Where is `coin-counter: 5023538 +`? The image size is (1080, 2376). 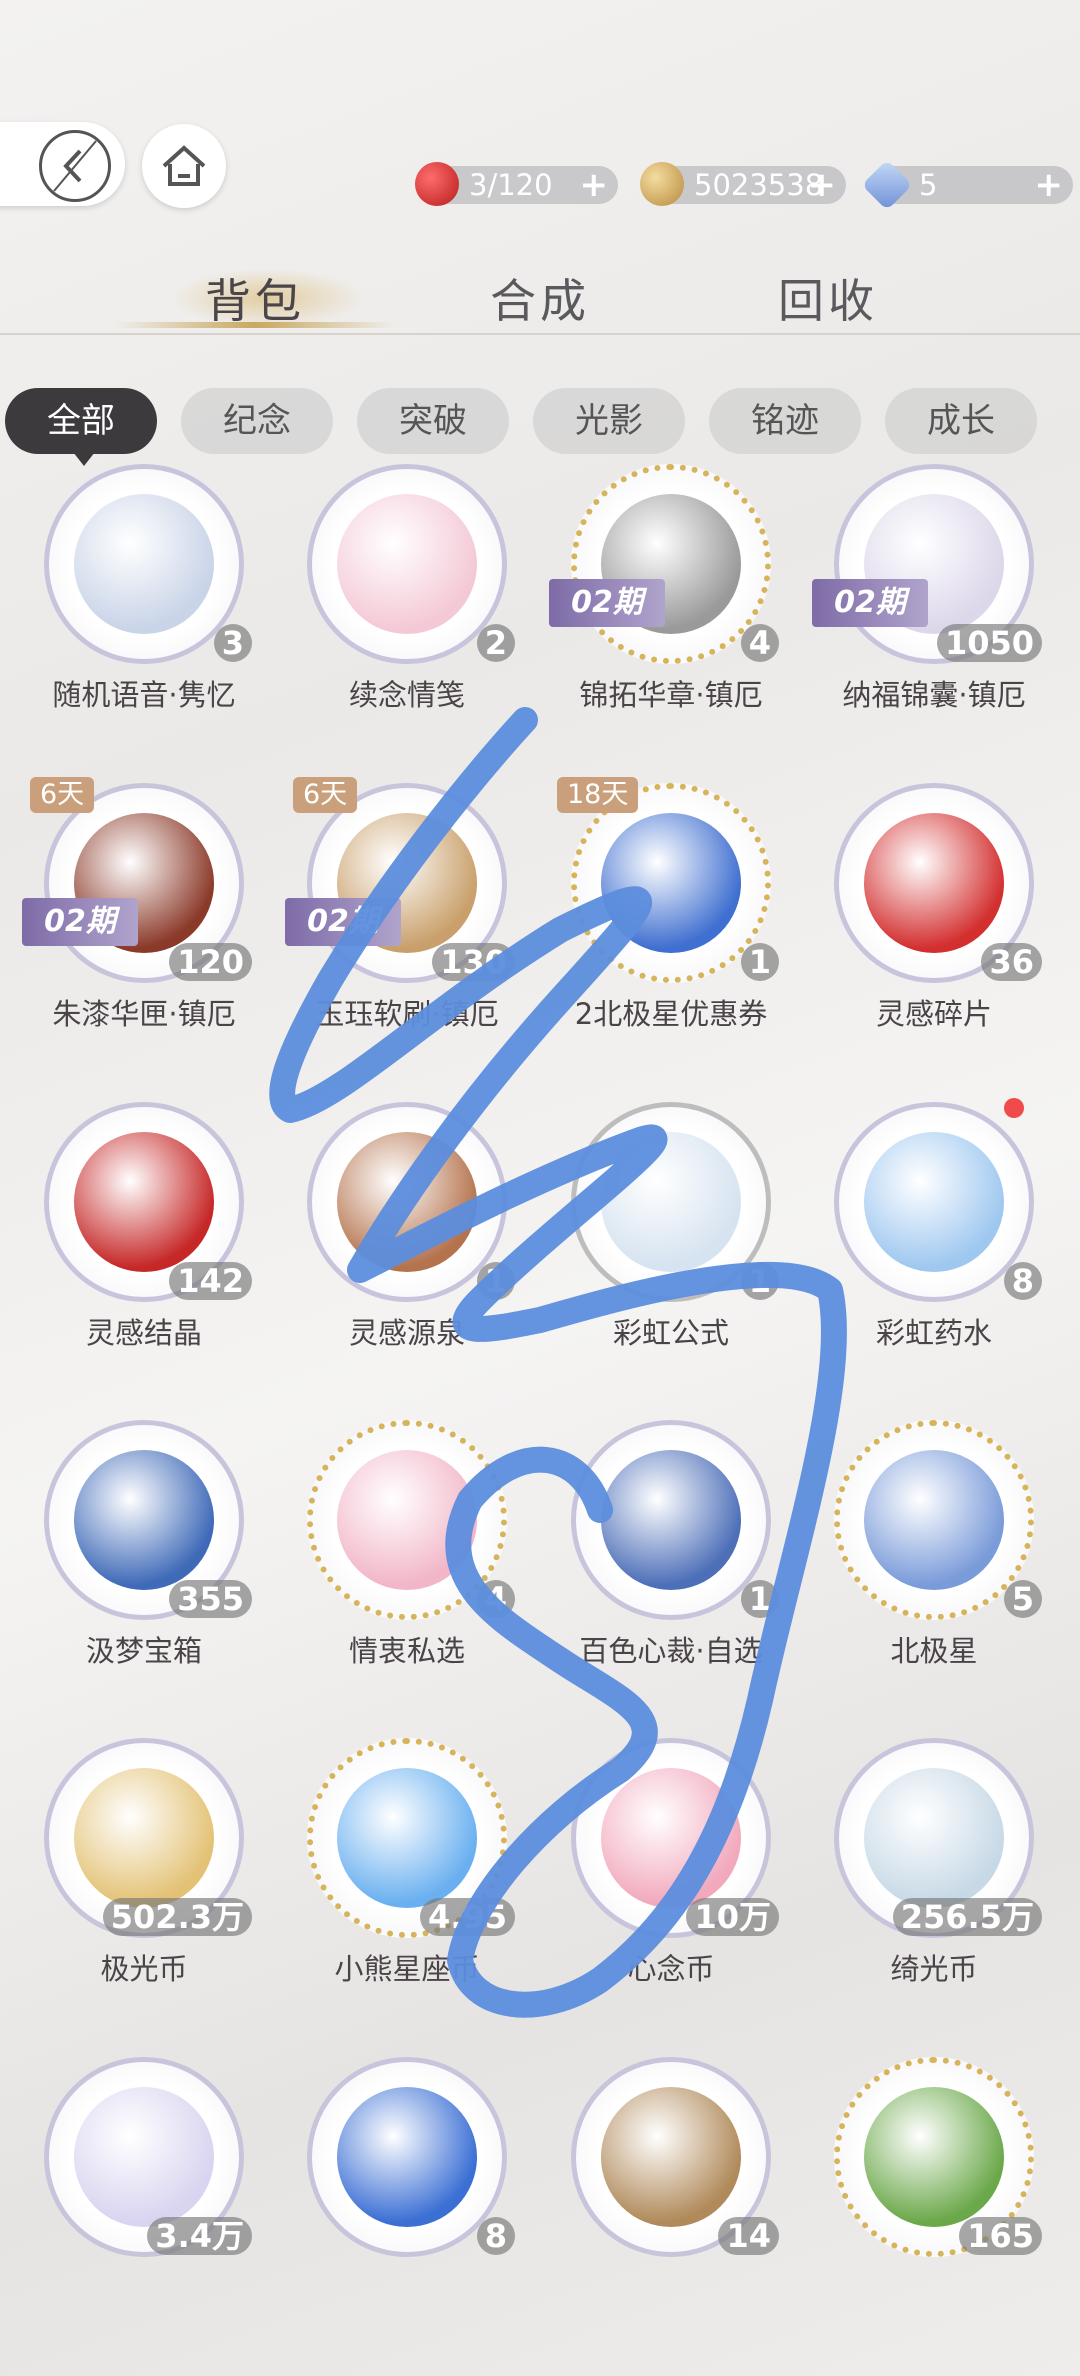
coin-counter: 5023538 + is located at coordinates (743, 184).